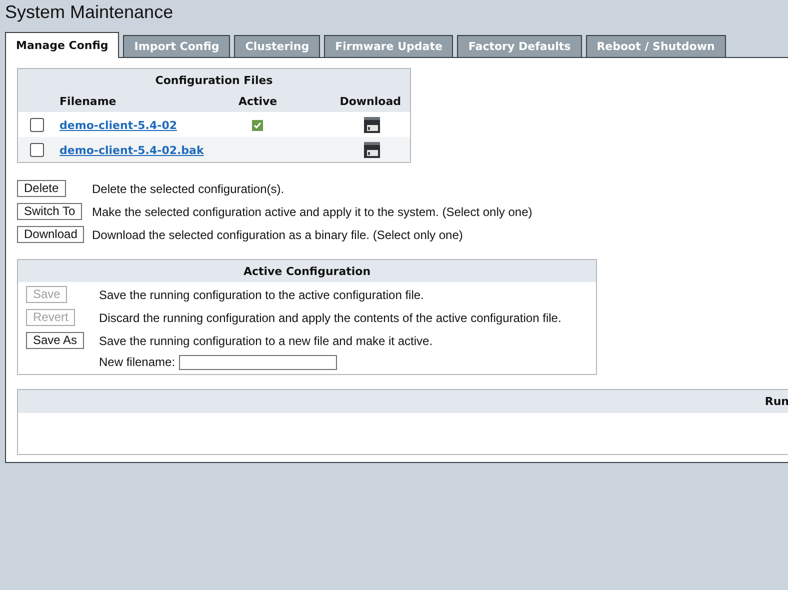 The height and width of the screenshot is (590, 788). What do you see at coordinates (389, 46) in the screenshot?
I see `tab: Firmware Update` at bounding box center [389, 46].